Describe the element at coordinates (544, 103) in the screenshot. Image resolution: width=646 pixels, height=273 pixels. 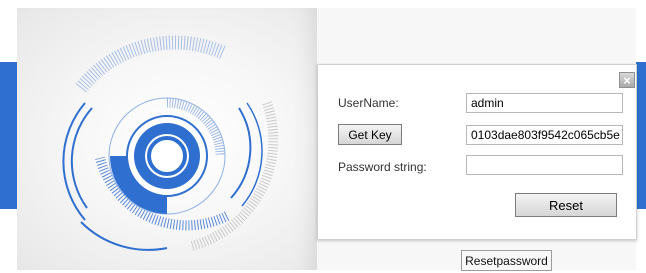
I see `username-field: admin` at that location.